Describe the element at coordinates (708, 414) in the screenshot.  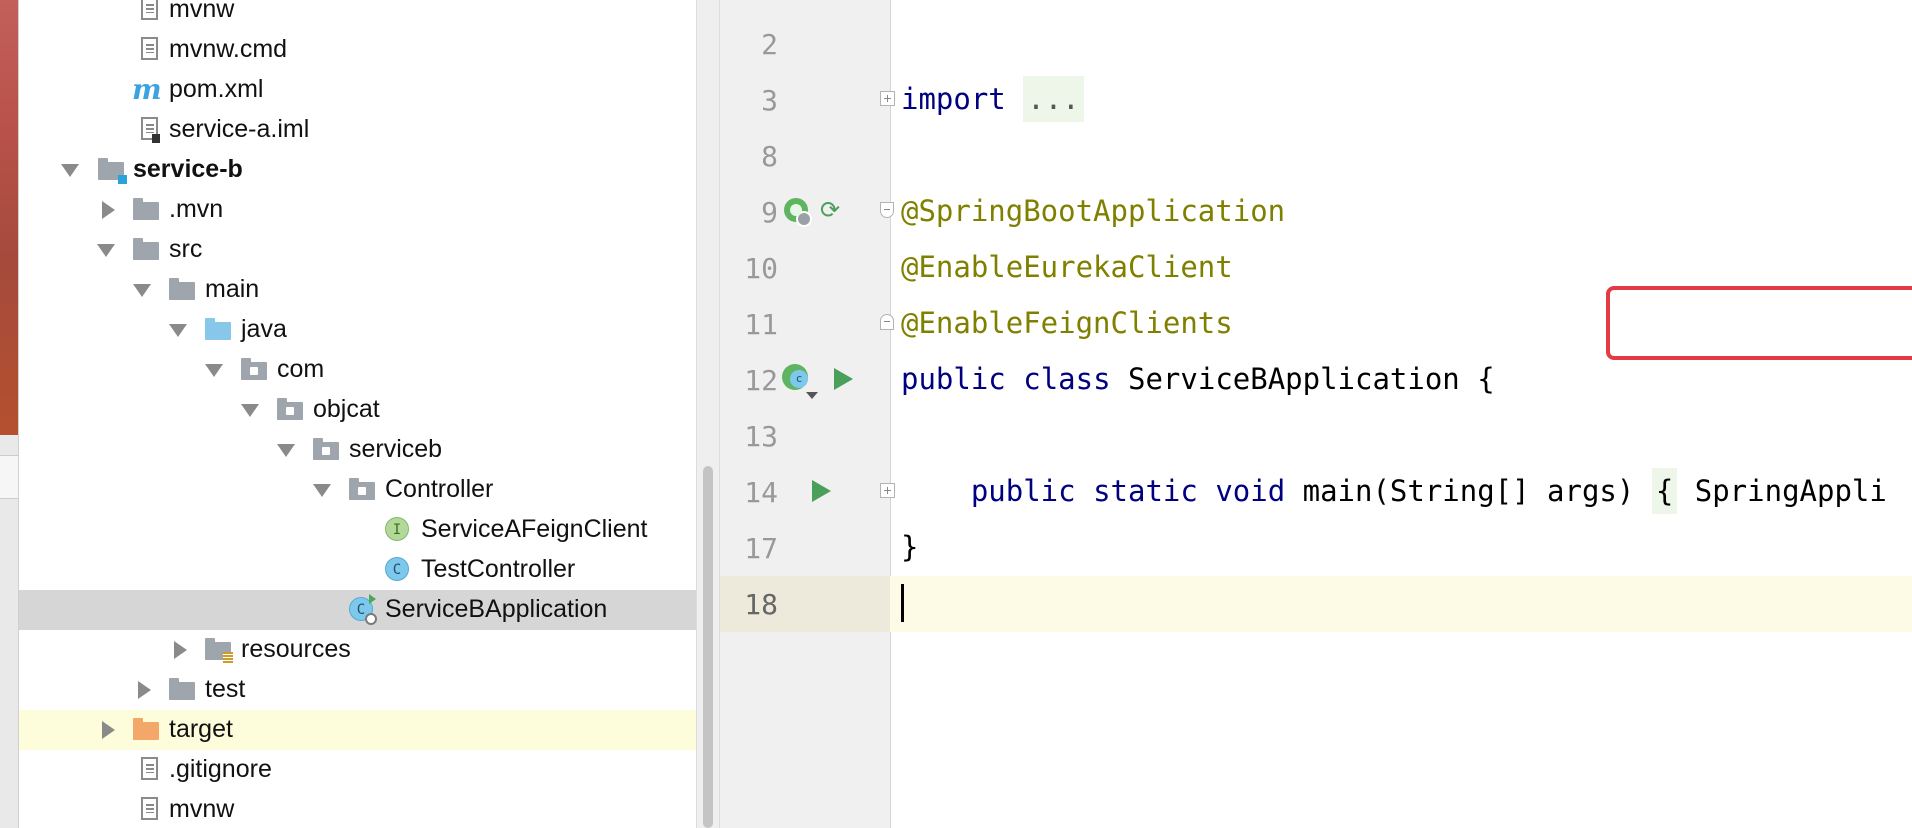
I see `project-tree-scrollbar` at that location.